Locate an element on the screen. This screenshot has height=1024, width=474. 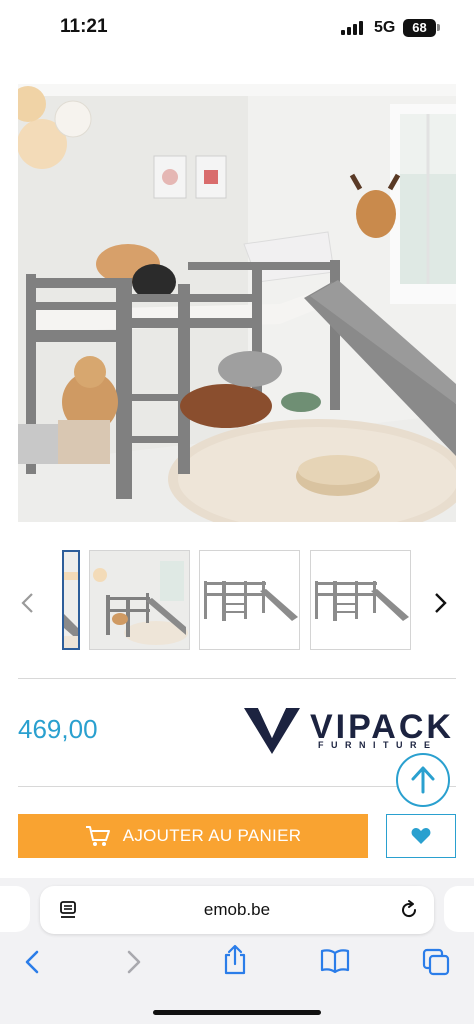
wishlist-button is located at coordinates (421, 836).